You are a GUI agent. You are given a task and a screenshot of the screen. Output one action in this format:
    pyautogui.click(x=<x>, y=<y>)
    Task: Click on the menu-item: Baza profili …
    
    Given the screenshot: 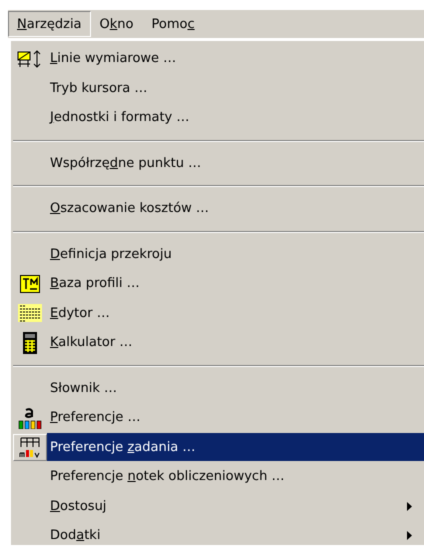 What is the action you would take?
    pyautogui.click(x=235, y=284)
    